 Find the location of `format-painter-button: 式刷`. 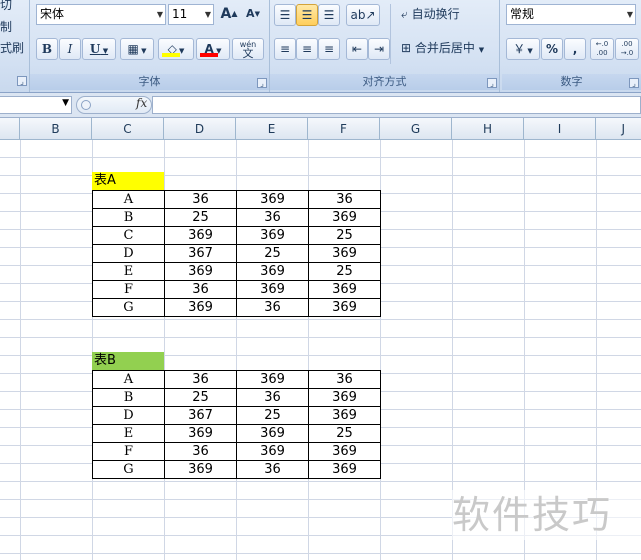

format-painter-button: 式刷 is located at coordinates (12, 47).